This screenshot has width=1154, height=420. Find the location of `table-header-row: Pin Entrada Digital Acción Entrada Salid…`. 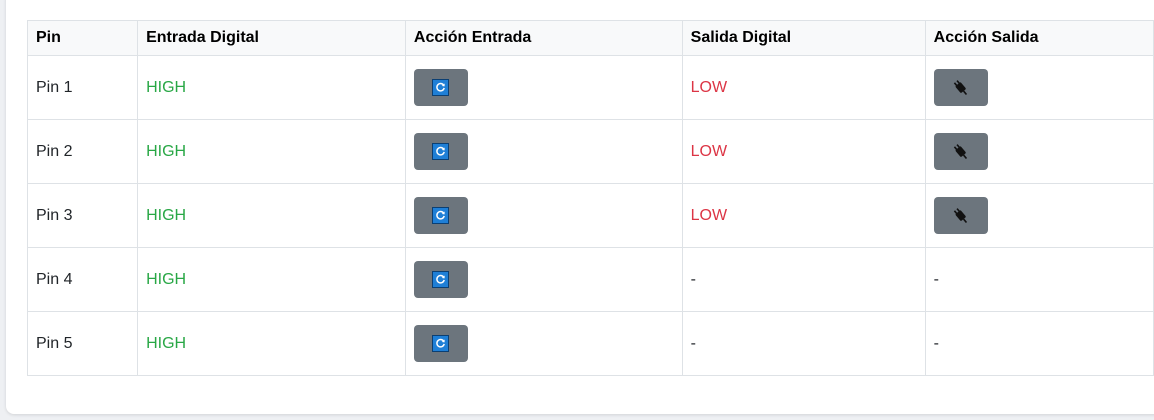

table-header-row: Pin Entrada Digital Acción Entrada Salid… is located at coordinates (590, 38).